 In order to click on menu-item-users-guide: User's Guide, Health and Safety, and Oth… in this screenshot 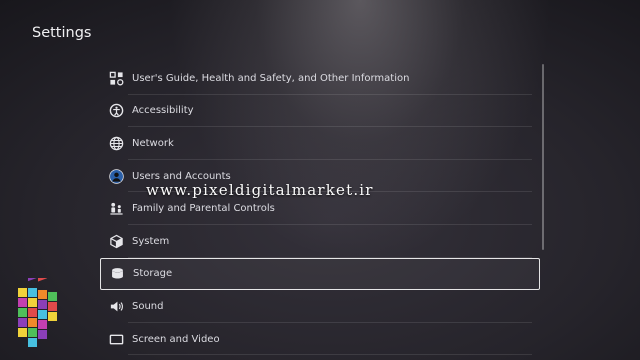, I will do `click(320, 78)`.